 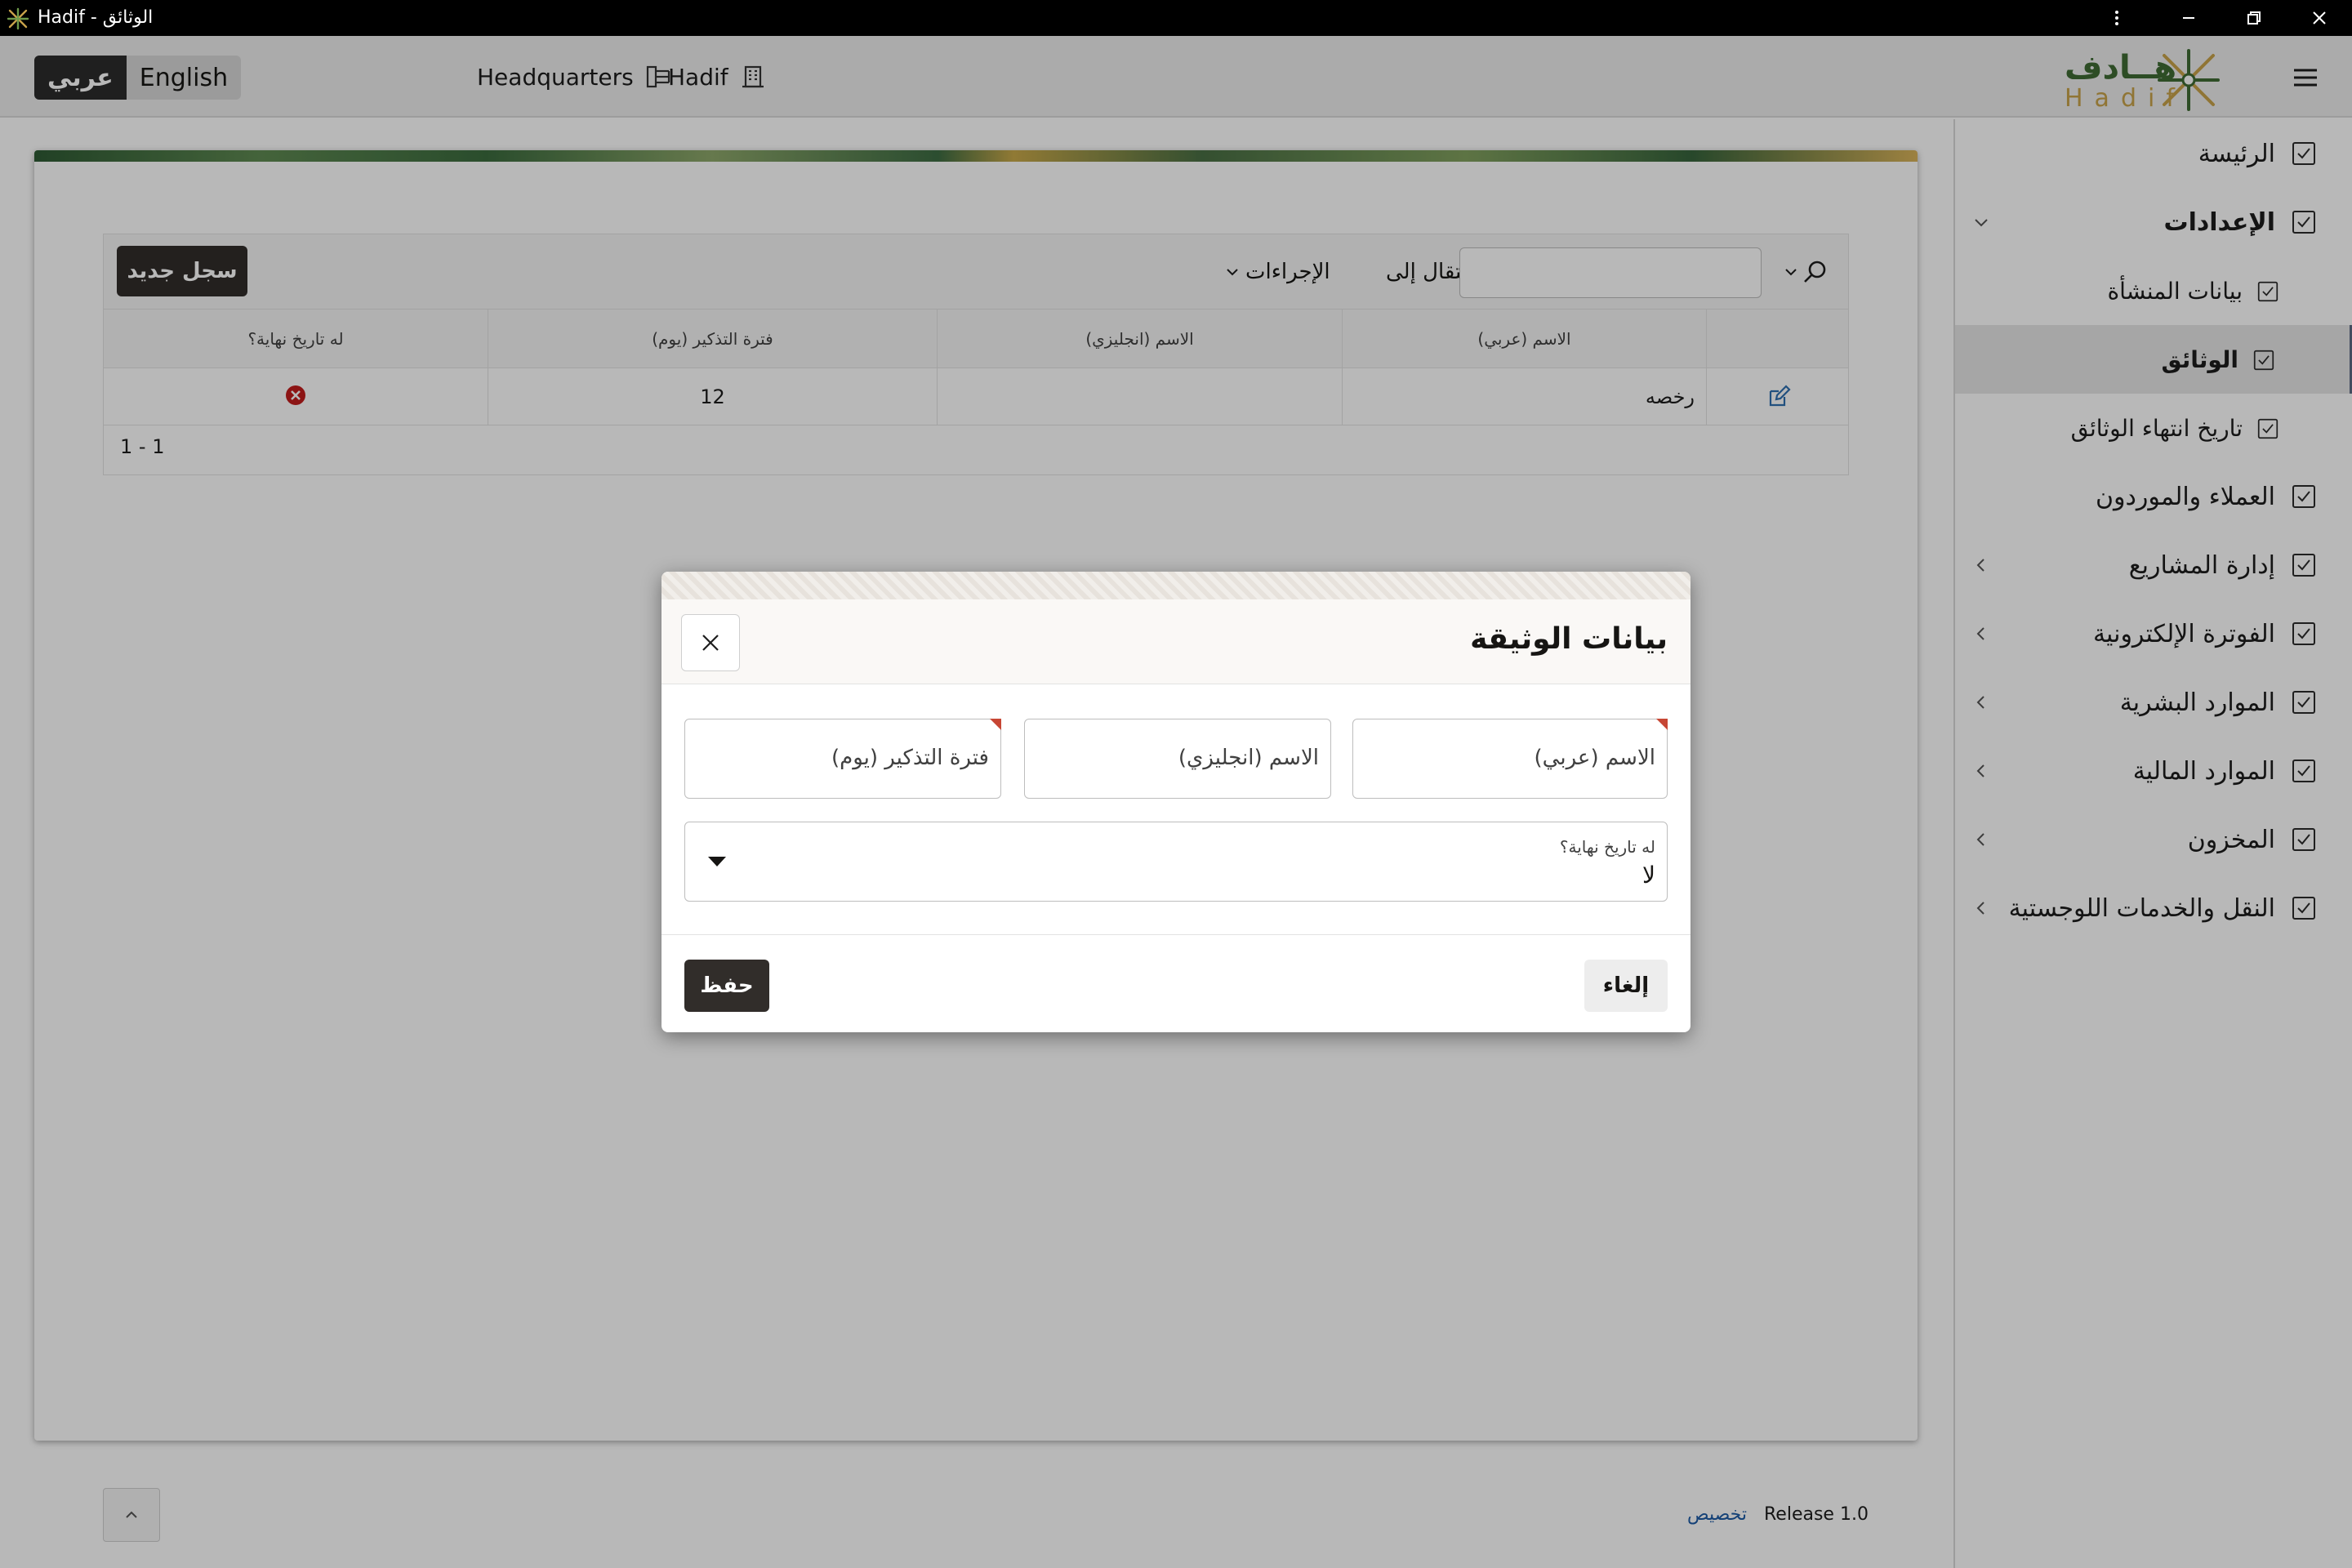 I want to click on dialog-header: بيانات الوثيقة, so click(x=1176, y=641).